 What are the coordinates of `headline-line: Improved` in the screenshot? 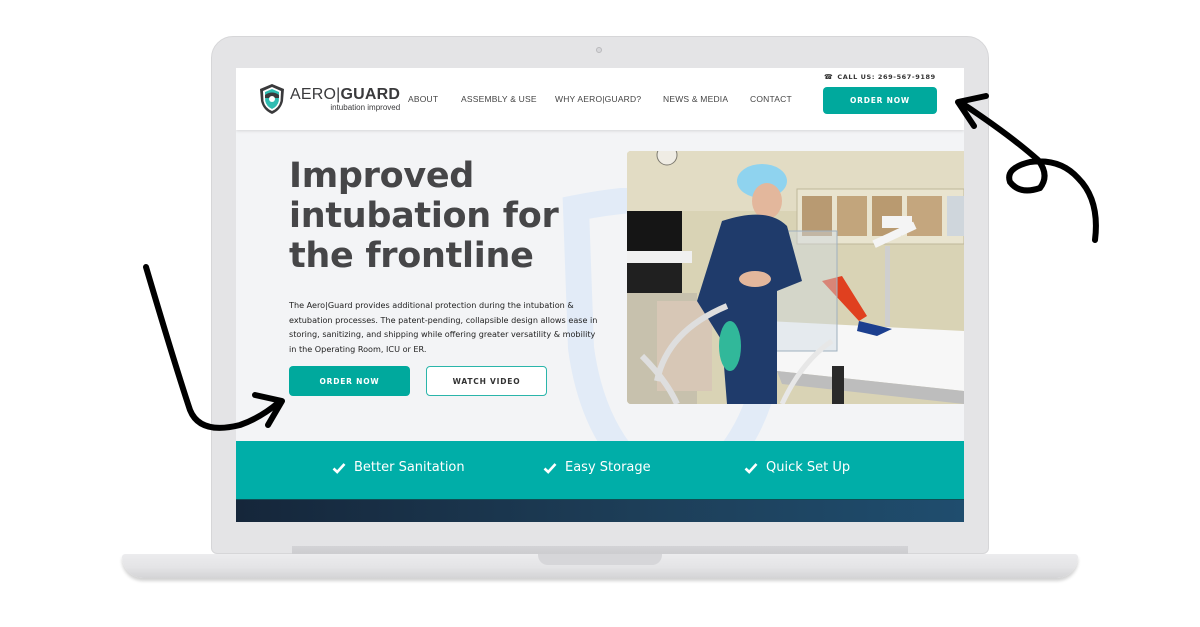 It's located at (382, 176).